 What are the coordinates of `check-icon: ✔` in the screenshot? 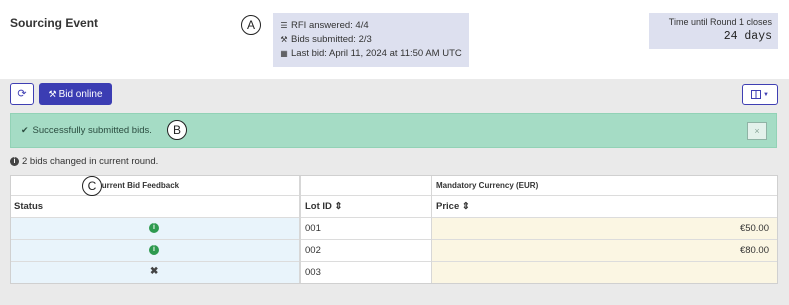 It's located at (25, 130).